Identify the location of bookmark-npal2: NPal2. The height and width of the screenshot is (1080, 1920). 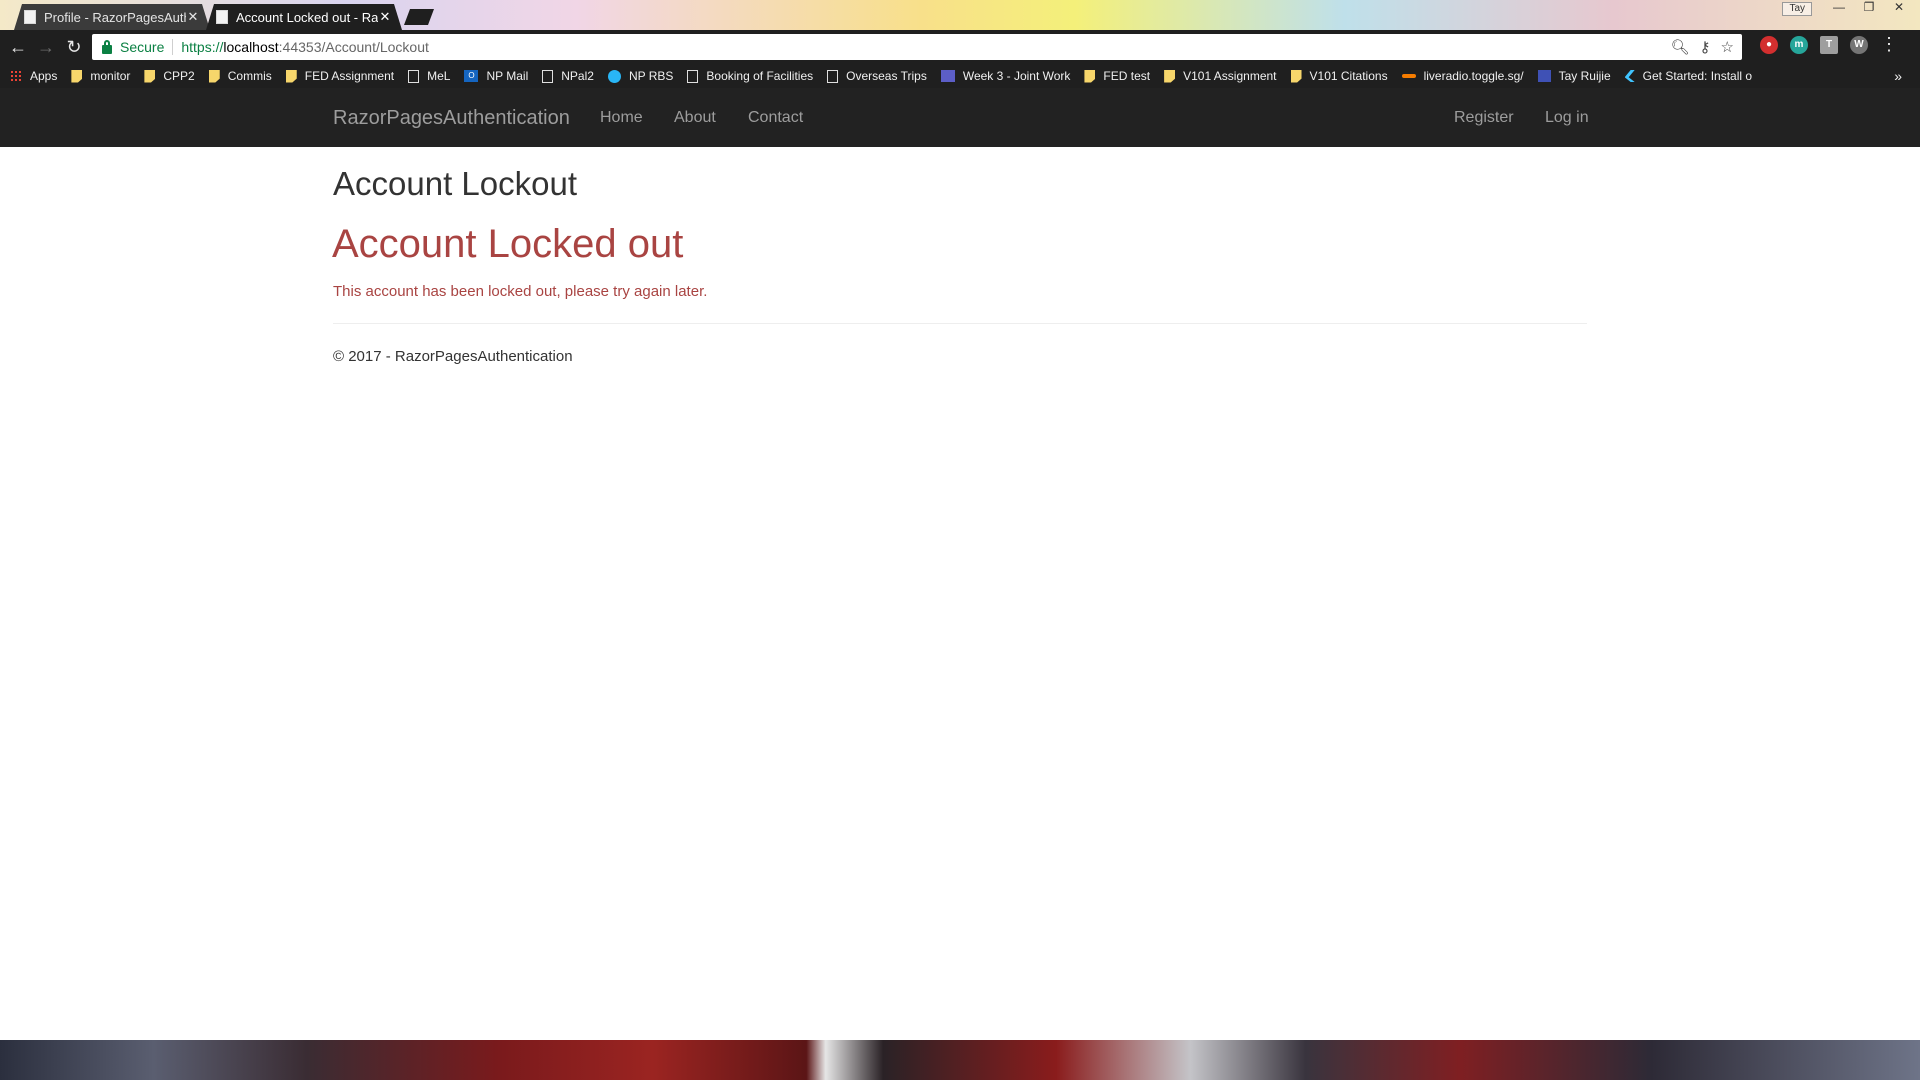
(568, 76).